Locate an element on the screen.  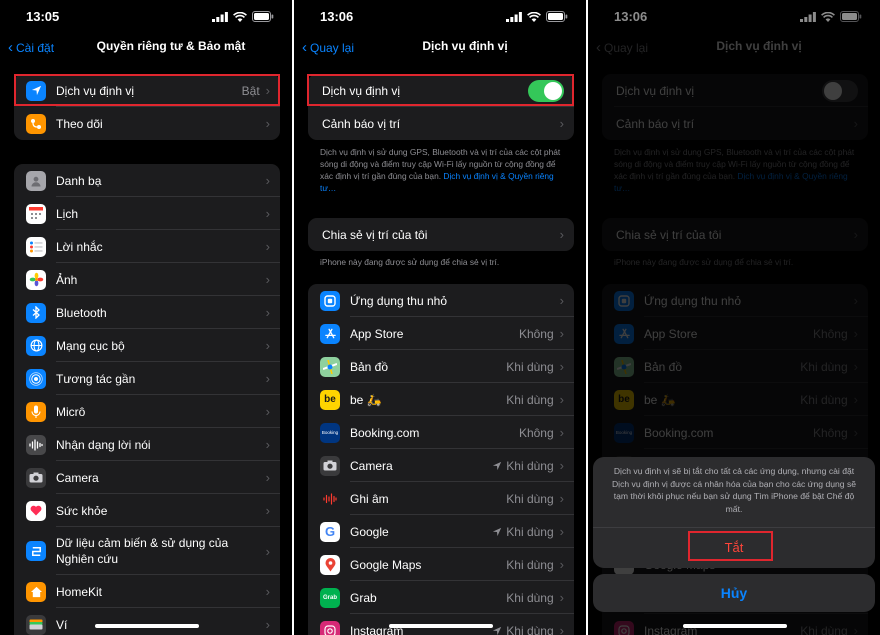
row-microphone: Micrô › is located at coordinates (147, 411).